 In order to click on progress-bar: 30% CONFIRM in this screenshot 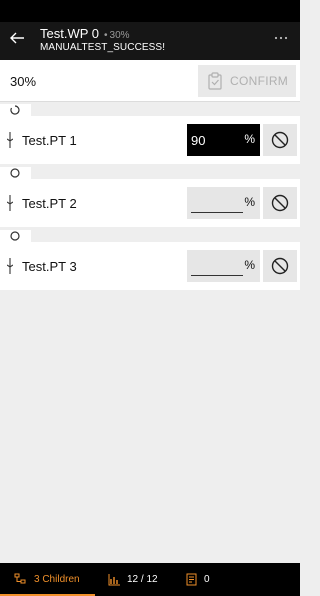, I will do `click(150, 81)`.